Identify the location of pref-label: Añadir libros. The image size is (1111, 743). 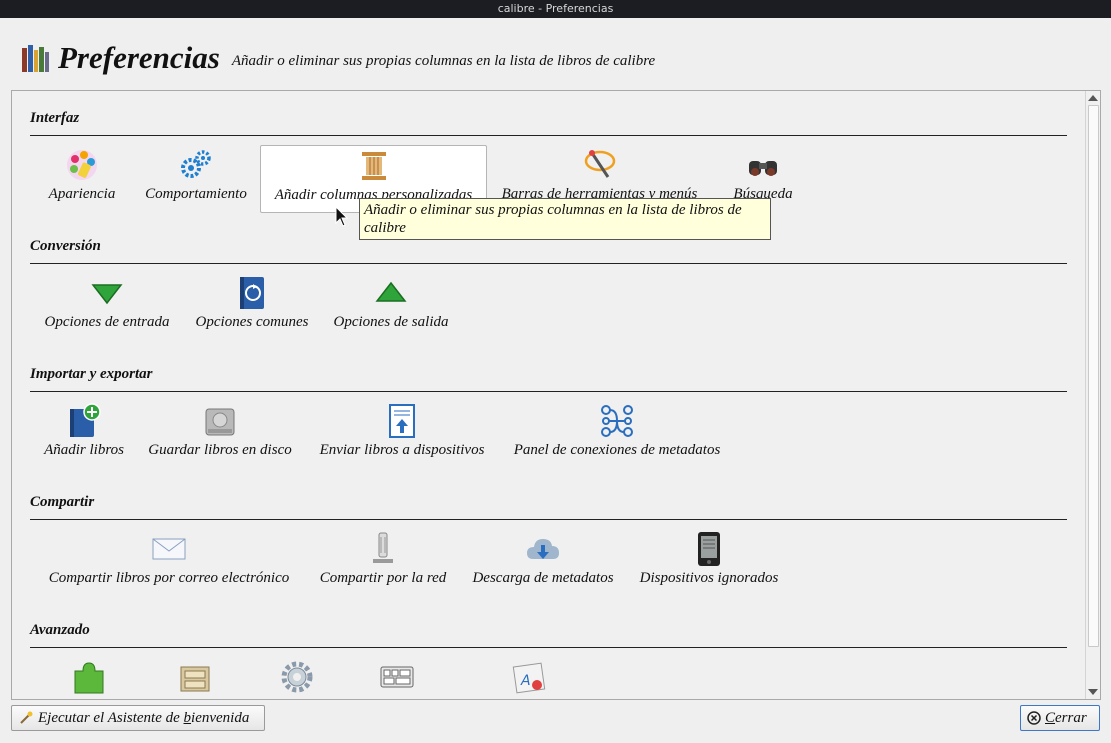
(84, 450).